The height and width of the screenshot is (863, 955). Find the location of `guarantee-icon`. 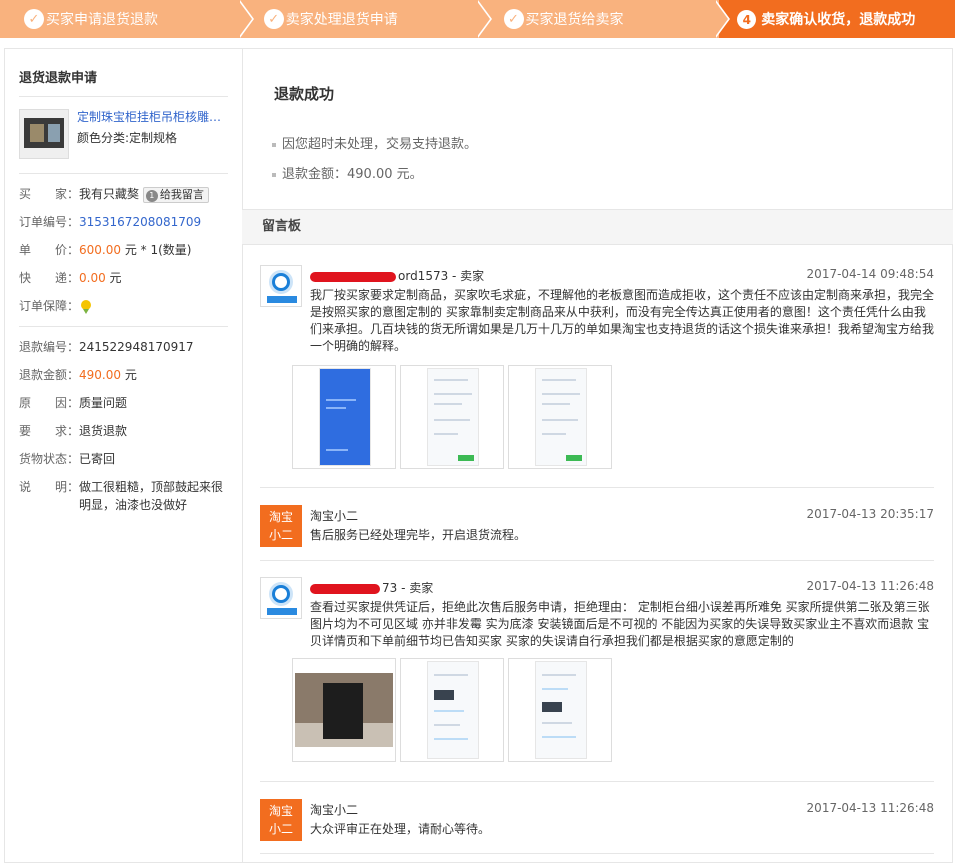

guarantee-icon is located at coordinates (86, 307).